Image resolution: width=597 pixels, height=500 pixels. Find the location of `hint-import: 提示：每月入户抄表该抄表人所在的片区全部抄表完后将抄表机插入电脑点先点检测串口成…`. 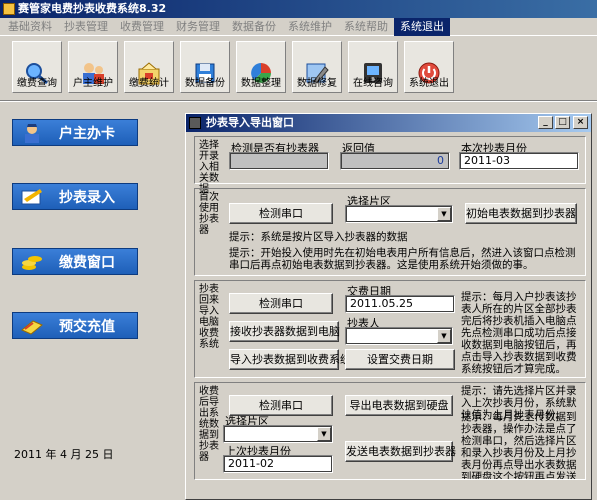

hint-import: 提示：每月入户抄表该抄表人所在的片区全部抄表完后将抄表机插入电脑点先点检测串口成… is located at coordinates (519, 333).